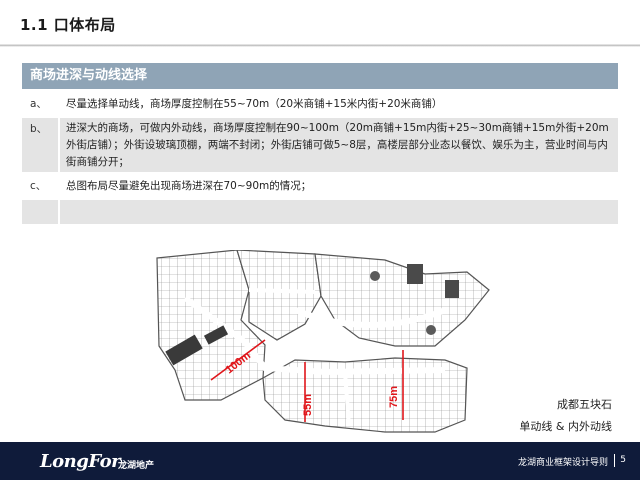 This screenshot has height=480, width=640. What do you see at coordinates (338, 186) in the screenshot?
I see `list-text: 总图布局尽量避免出现商场进深在70~90m的情况；` at bounding box center [338, 186].